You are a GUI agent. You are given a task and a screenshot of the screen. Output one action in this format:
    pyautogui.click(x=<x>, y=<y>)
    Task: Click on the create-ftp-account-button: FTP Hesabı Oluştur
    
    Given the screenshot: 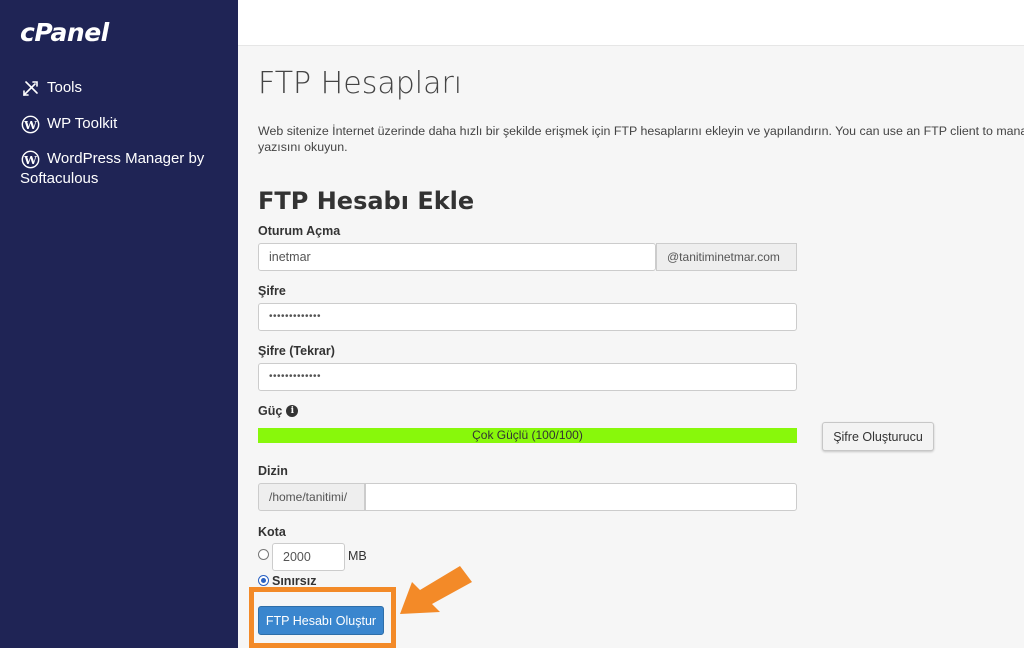 What is the action you would take?
    pyautogui.click(x=321, y=620)
    